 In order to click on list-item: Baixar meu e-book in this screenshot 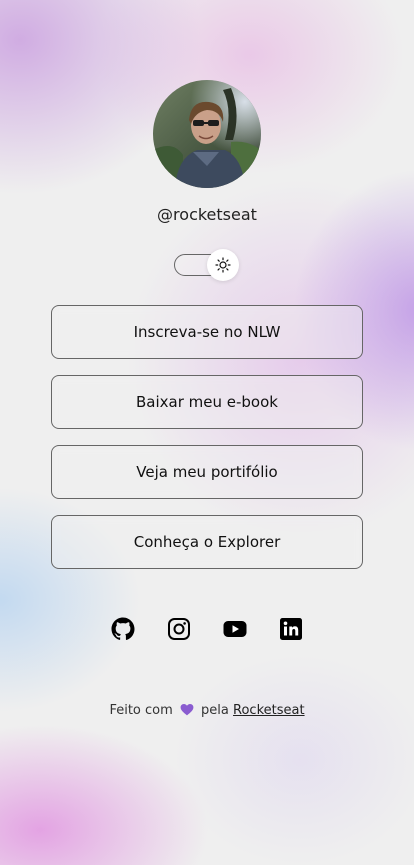, I will do `click(207, 402)`.